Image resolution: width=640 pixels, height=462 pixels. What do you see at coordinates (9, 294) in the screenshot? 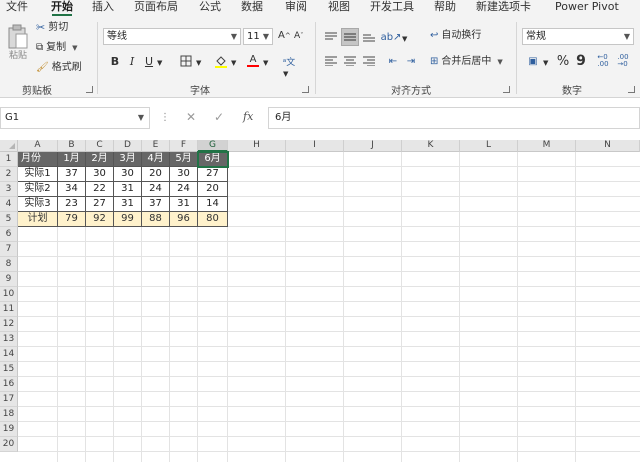
I see `row-header: 10` at bounding box center [9, 294].